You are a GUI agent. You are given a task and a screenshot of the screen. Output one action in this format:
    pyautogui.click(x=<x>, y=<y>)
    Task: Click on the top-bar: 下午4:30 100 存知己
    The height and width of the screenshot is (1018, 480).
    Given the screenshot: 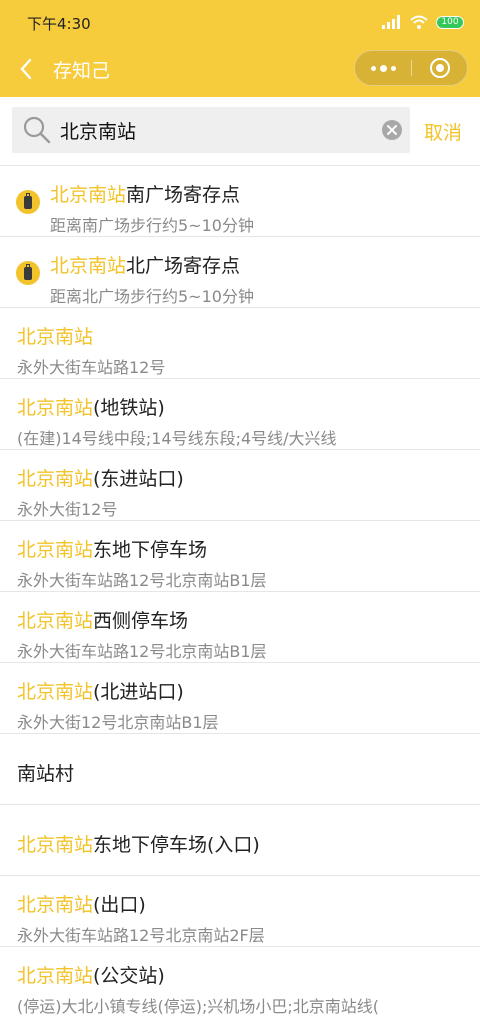 What is the action you would take?
    pyautogui.click(x=240, y=48)
    